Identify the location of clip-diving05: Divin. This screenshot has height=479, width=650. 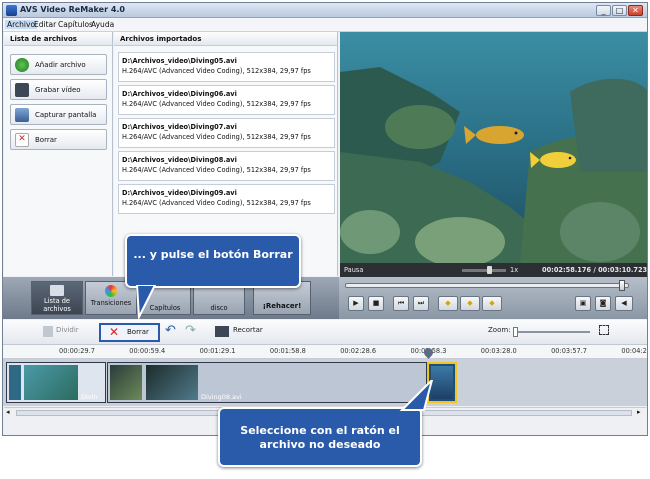
(56, 382).